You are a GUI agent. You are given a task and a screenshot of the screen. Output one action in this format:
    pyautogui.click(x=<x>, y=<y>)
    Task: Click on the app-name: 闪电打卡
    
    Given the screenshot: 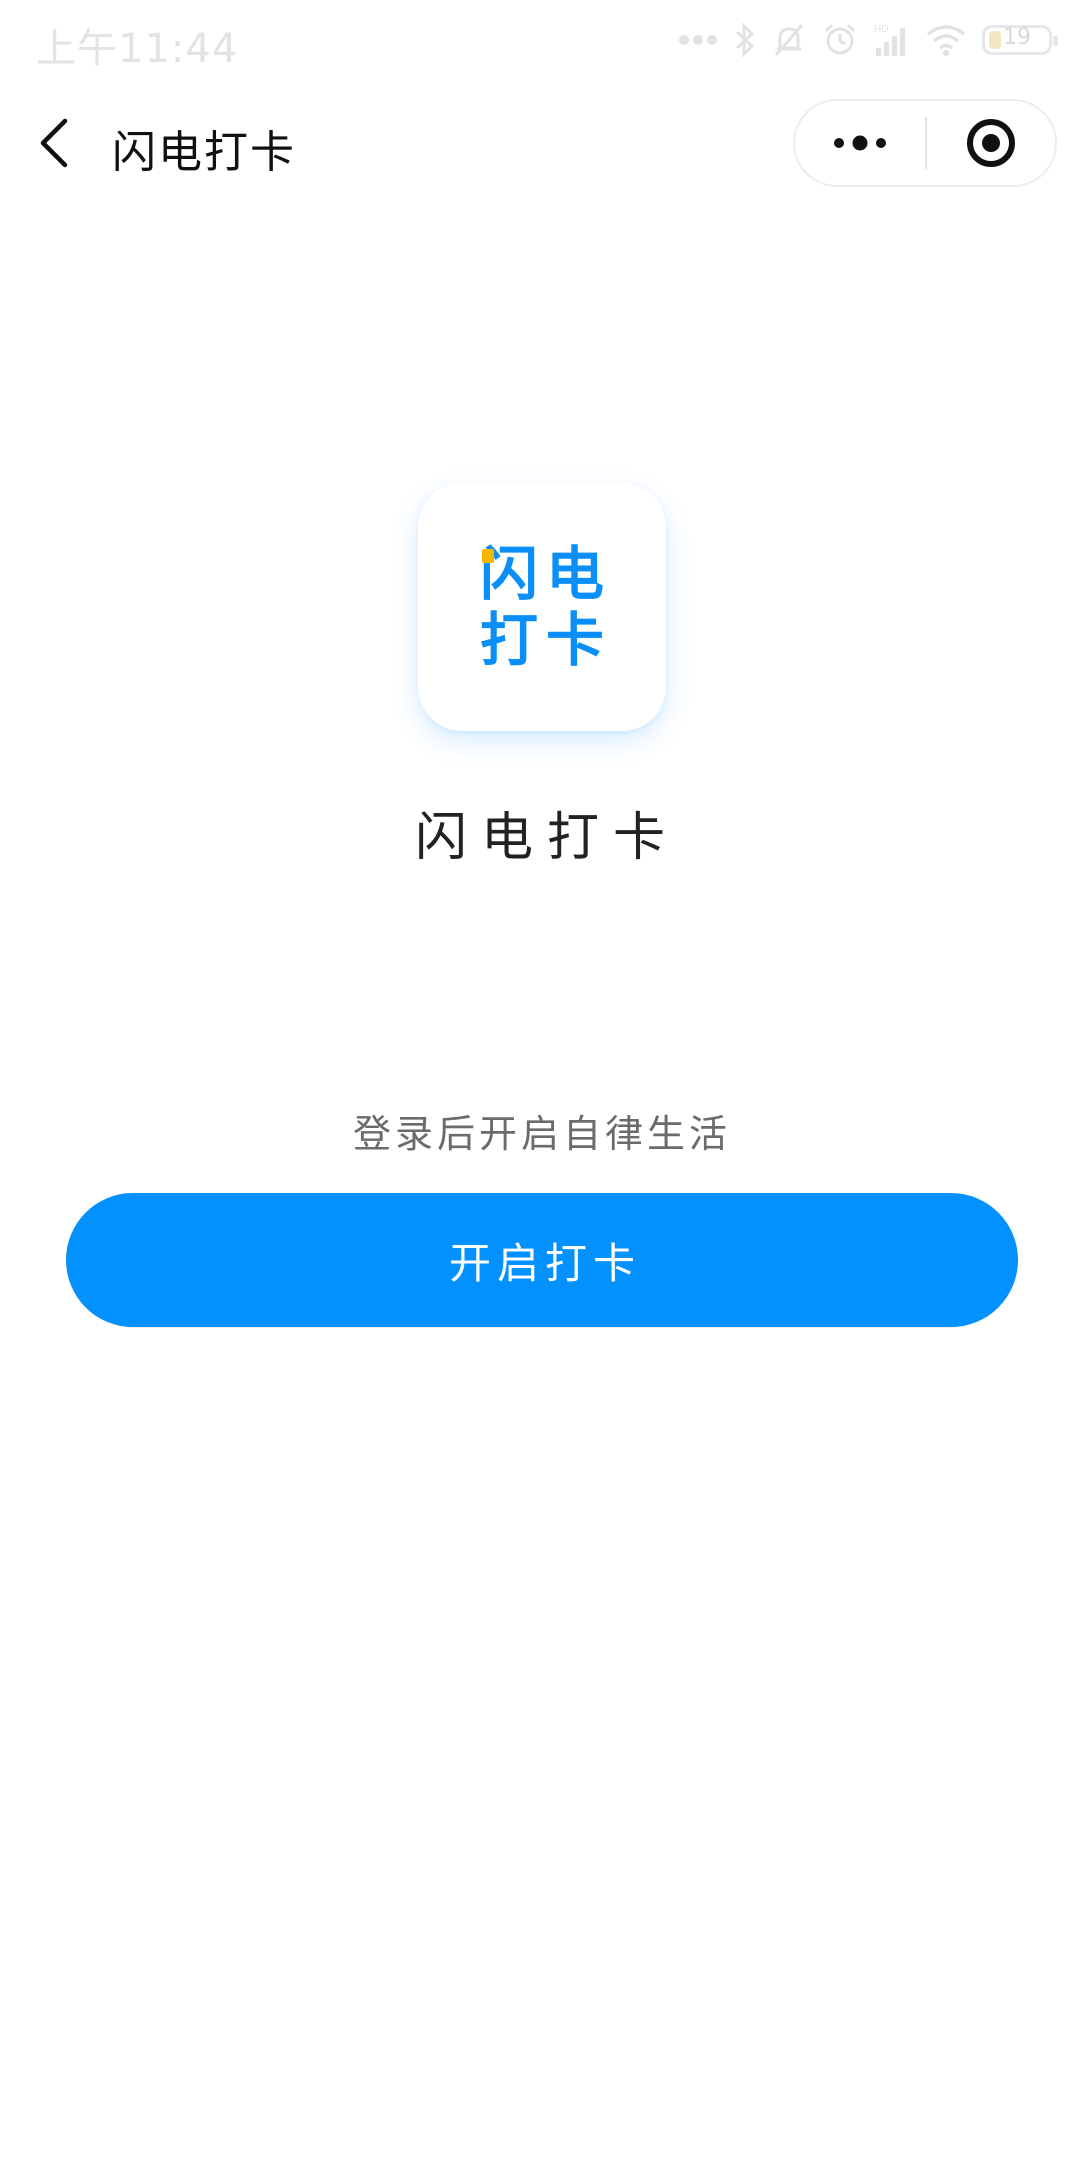 What is the action you would take?
    pyautogui.click(x=546, y=838)
    